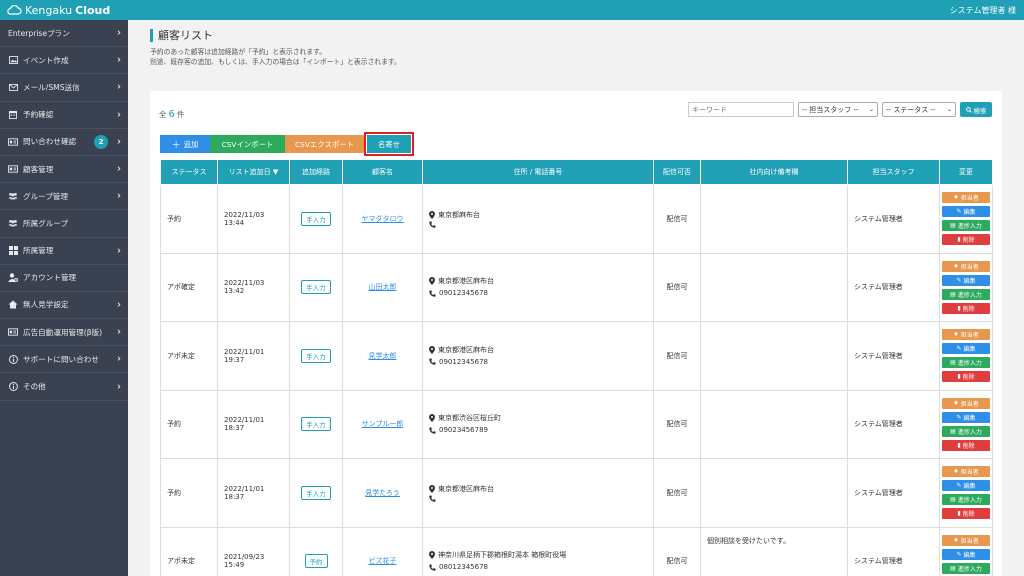 Image resolution: width=1024 pixels, height=576 pixels. What do you see at coordinates (64, 88) in the screenshot?
I see `sidebar-item-2: メール/SMS送信 ›` at bounding box center [64, 88].